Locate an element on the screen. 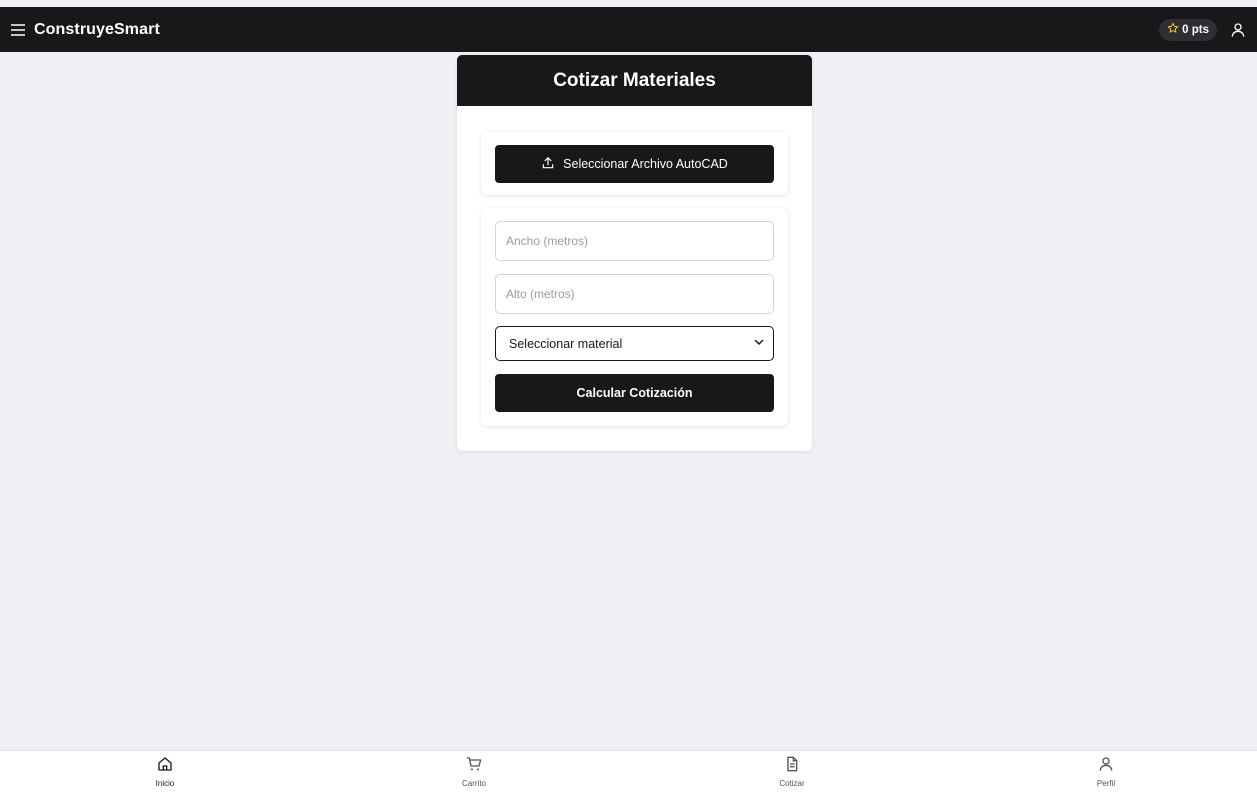 The height and width of the screenshot is (792, 1257). material-select-value: Seleccionar material is located at coordinates (566, 343).